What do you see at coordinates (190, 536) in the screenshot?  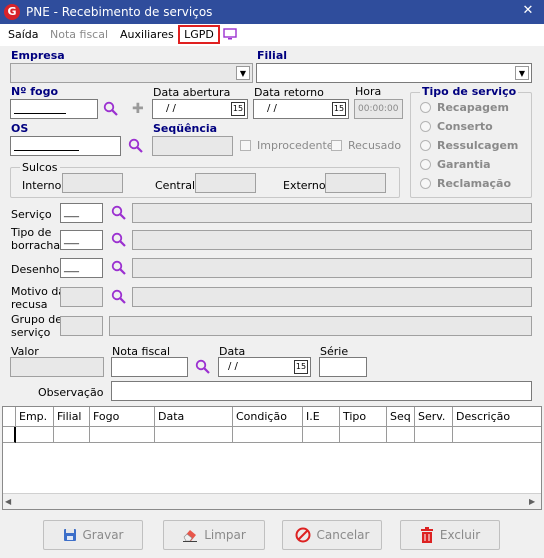 I see `eraser-icon` at bounding box center [190, 536].